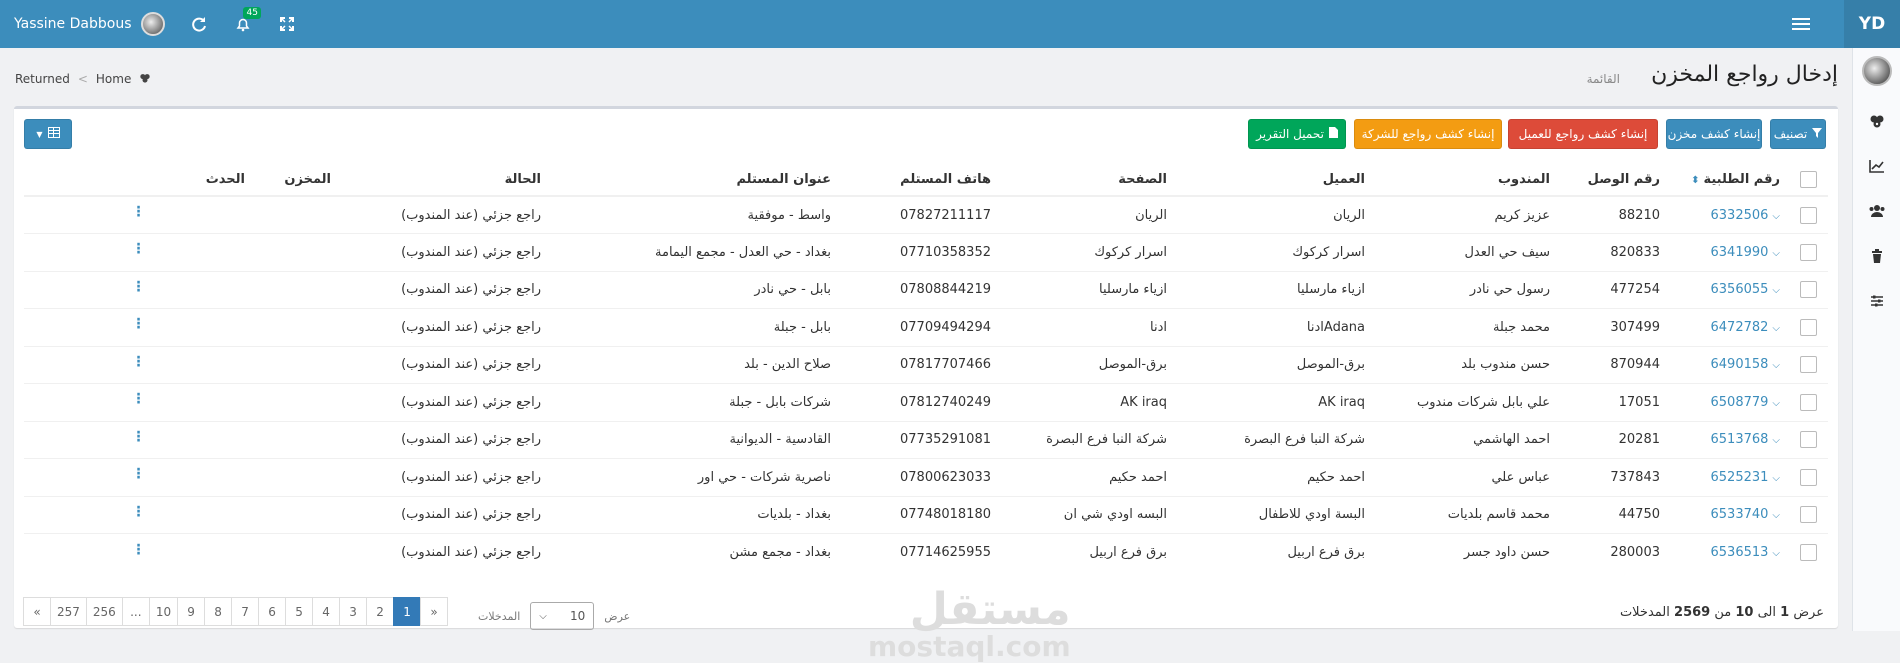  What do you see at coordinates (218, 611) in the screenshot?
I see `pagination-page-button: 8` at bounding box center [218, 611].